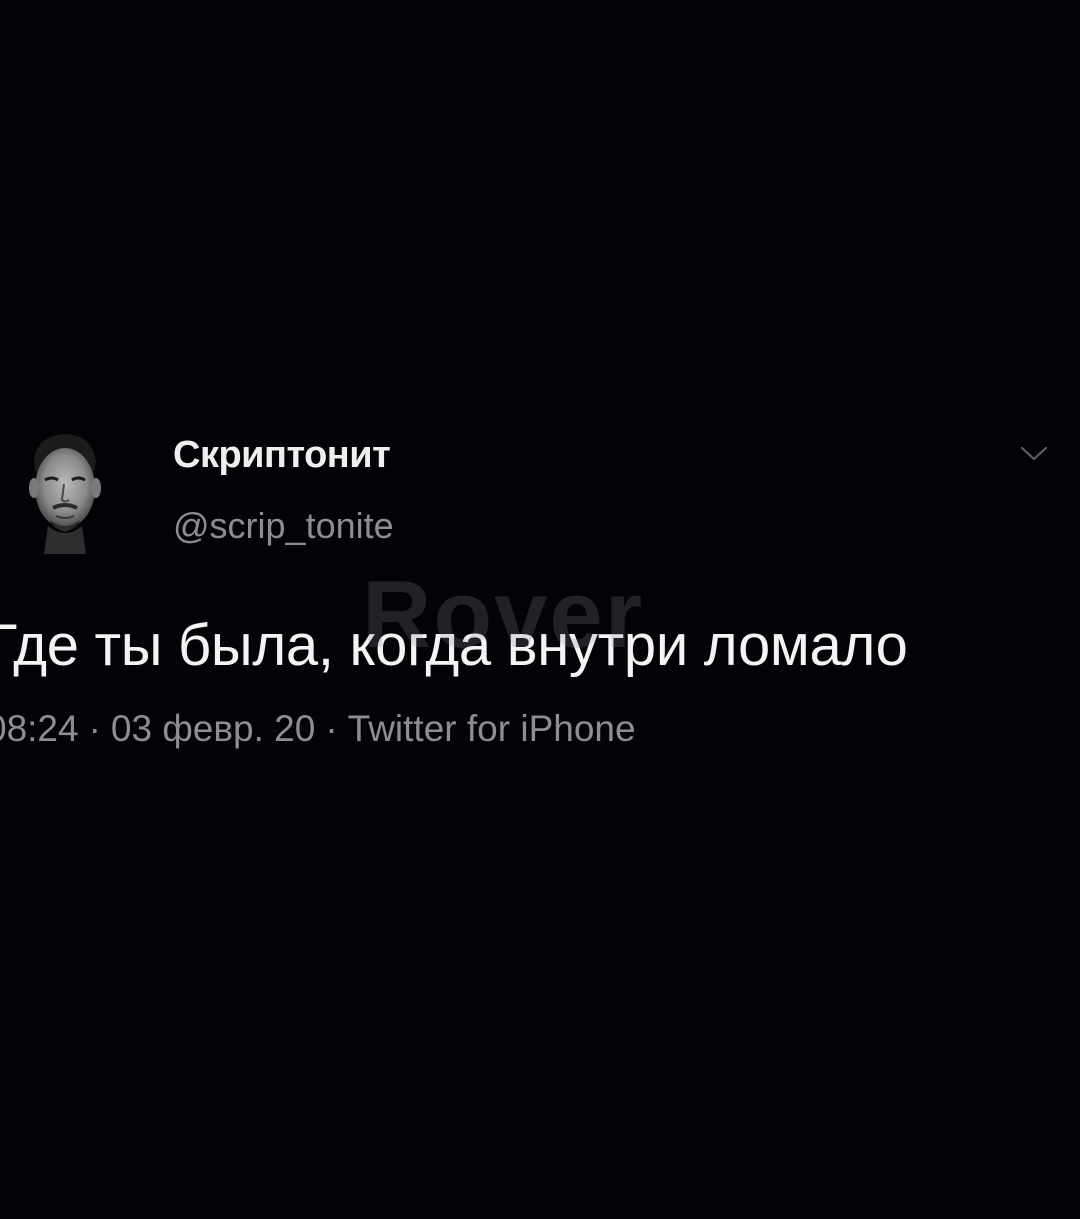 This screenshot has height=1219, width=1080. Describe the element at coordinates (65, 494) in the screenshot. I see `avatar-photo-icon` at that location.